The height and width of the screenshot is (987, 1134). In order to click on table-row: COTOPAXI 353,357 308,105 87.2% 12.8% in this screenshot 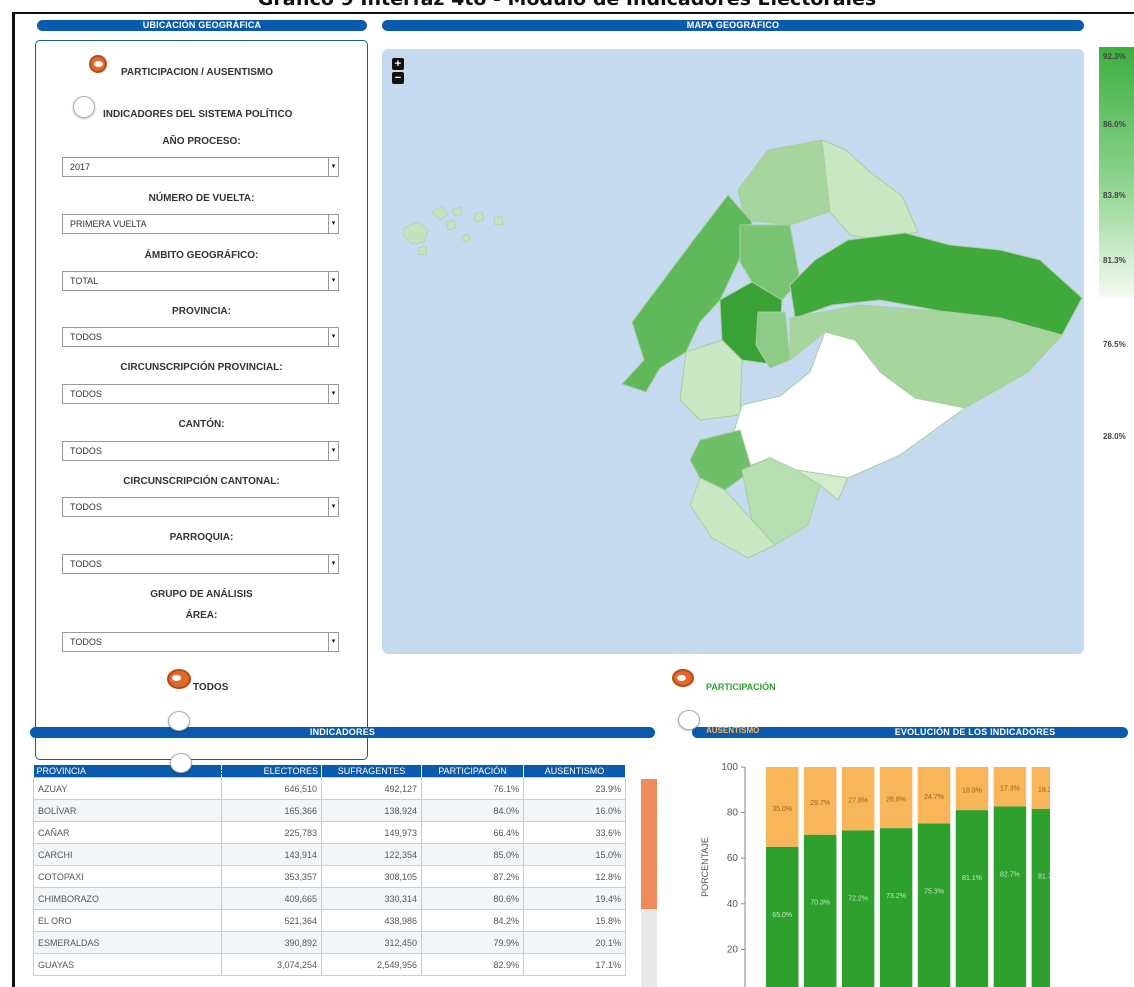, I will do `click(329, 876)`.